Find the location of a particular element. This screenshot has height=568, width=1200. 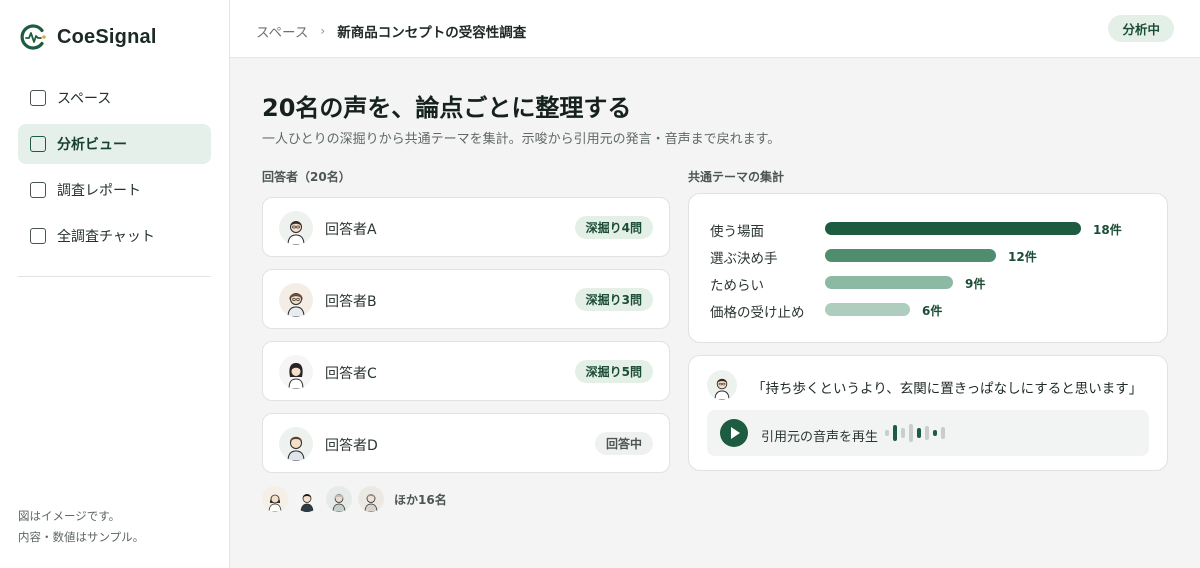

theme-row: 選ぶ決め手 12件 is located at coordinates (930, 256).